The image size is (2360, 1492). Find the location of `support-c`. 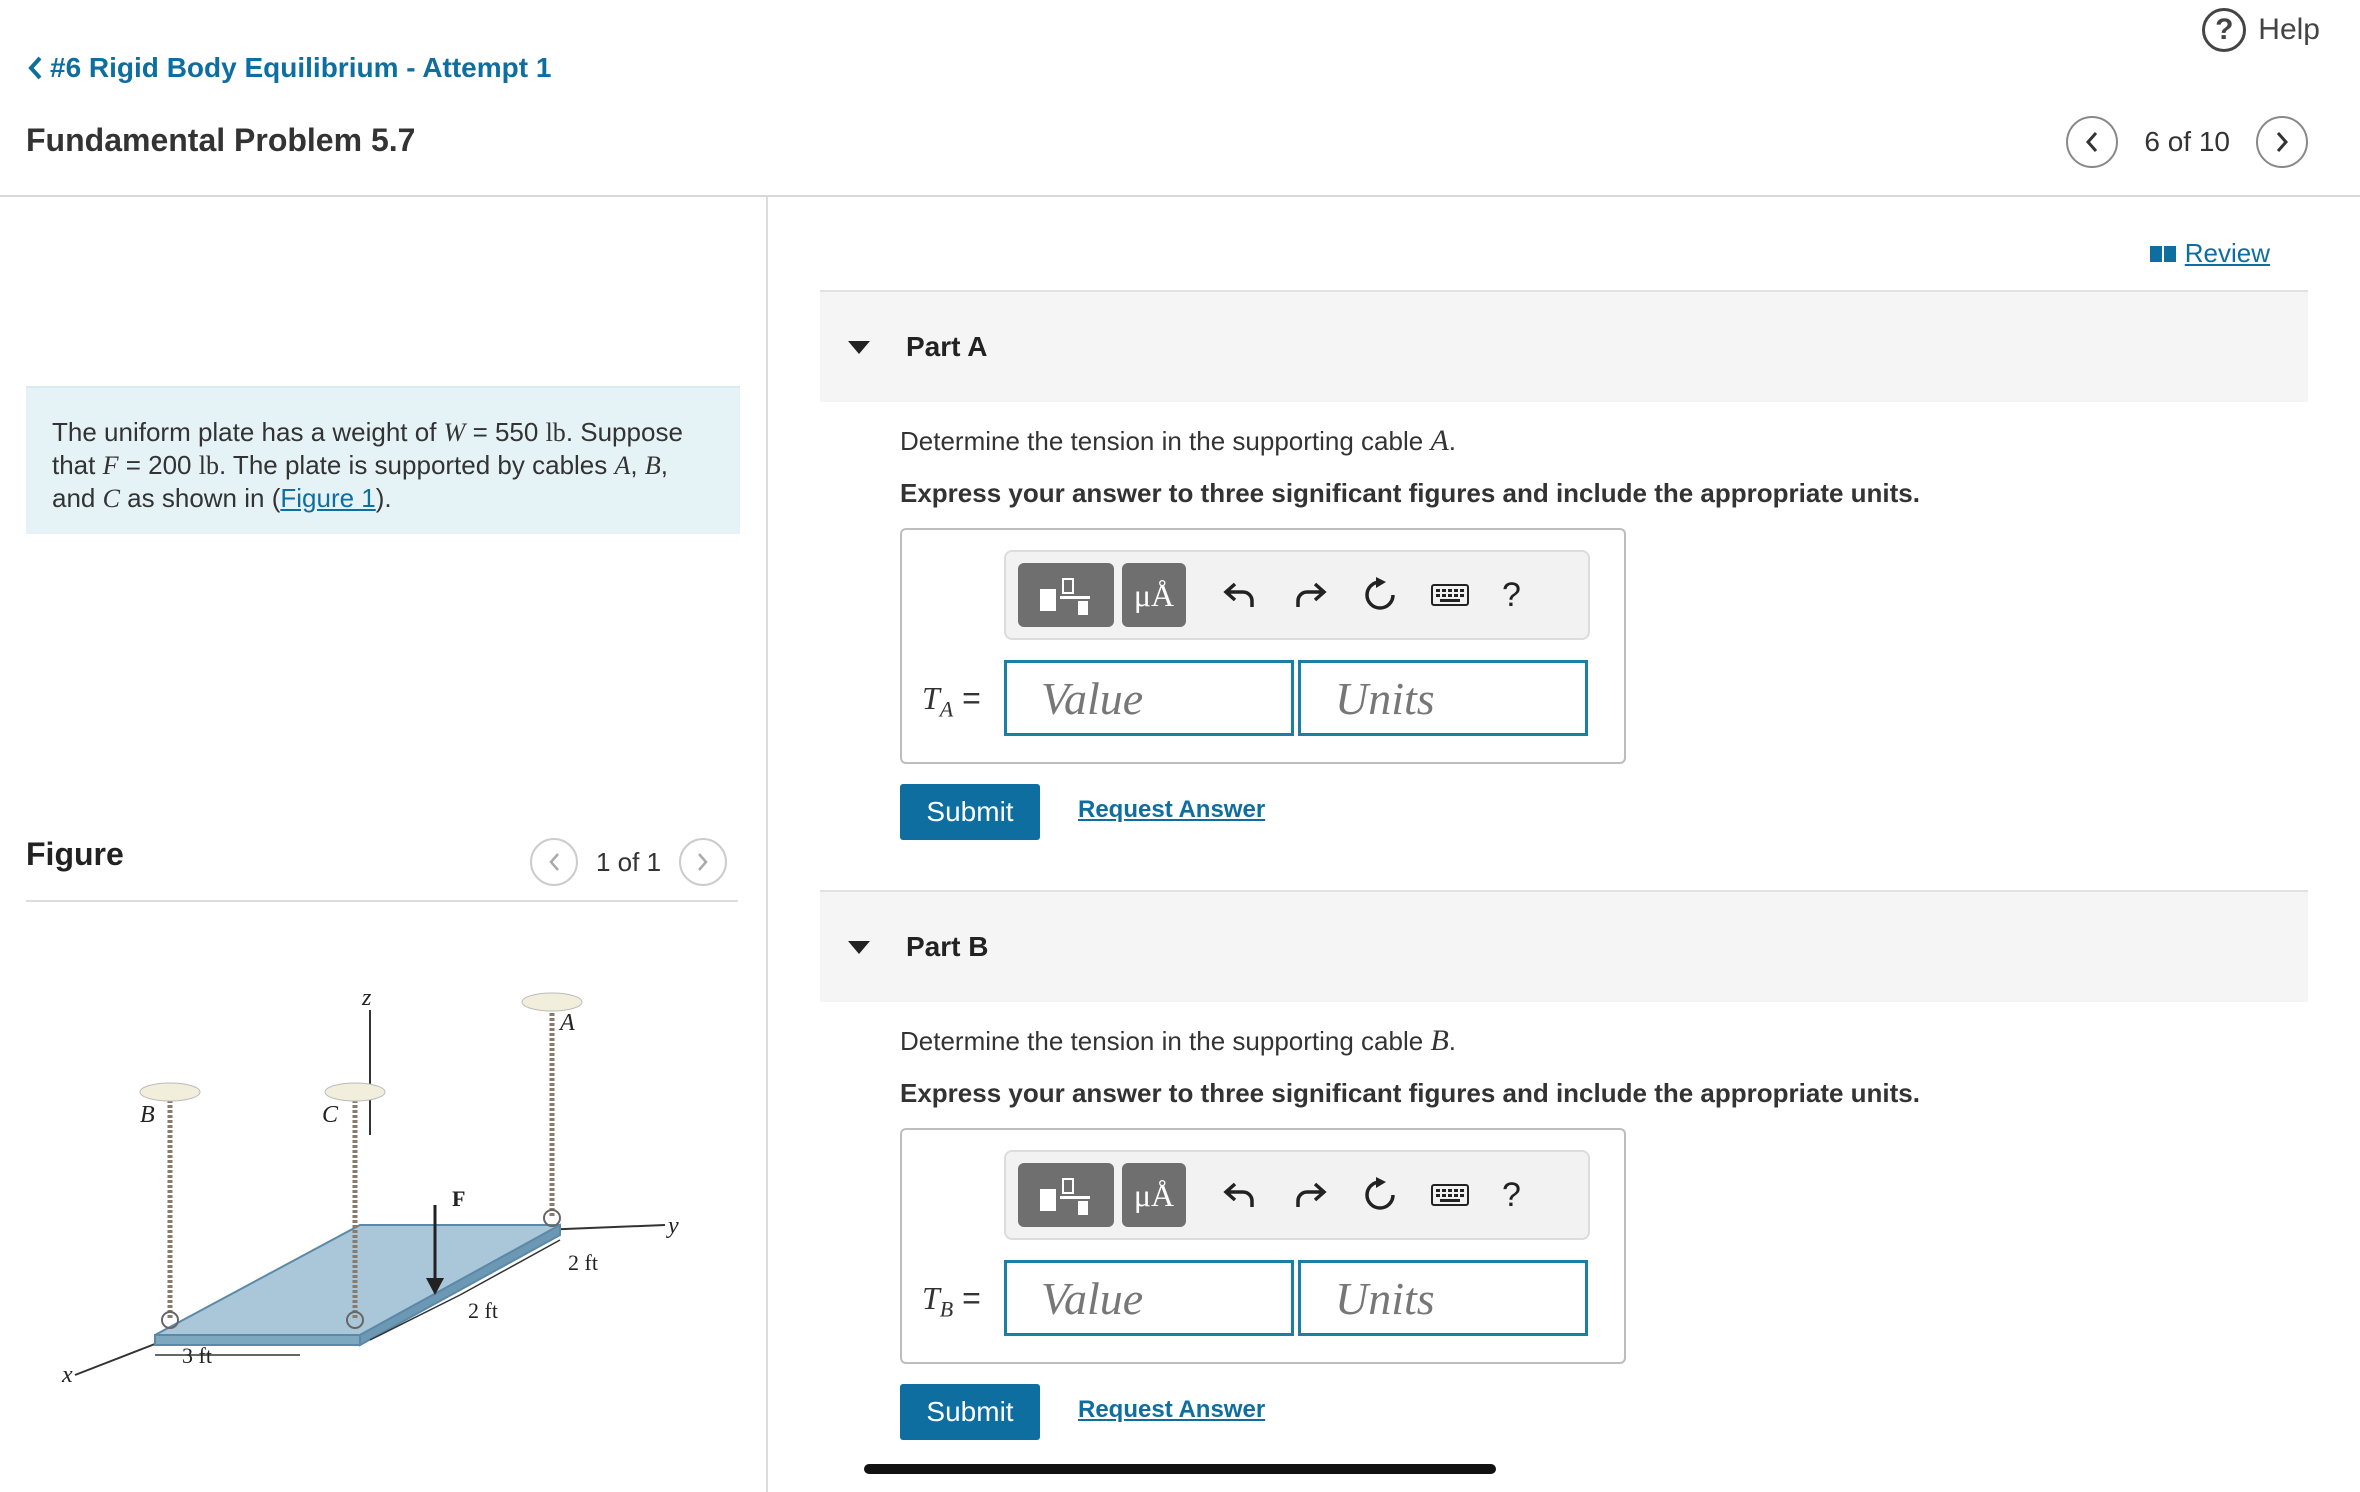

support-c is located at coordinates (355, 1092).